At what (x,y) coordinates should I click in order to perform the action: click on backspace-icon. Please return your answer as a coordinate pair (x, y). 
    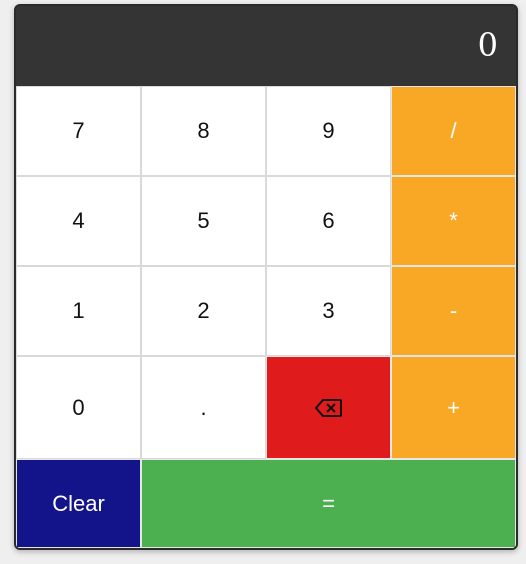
    Looking at the image, I should click on (328, 408).